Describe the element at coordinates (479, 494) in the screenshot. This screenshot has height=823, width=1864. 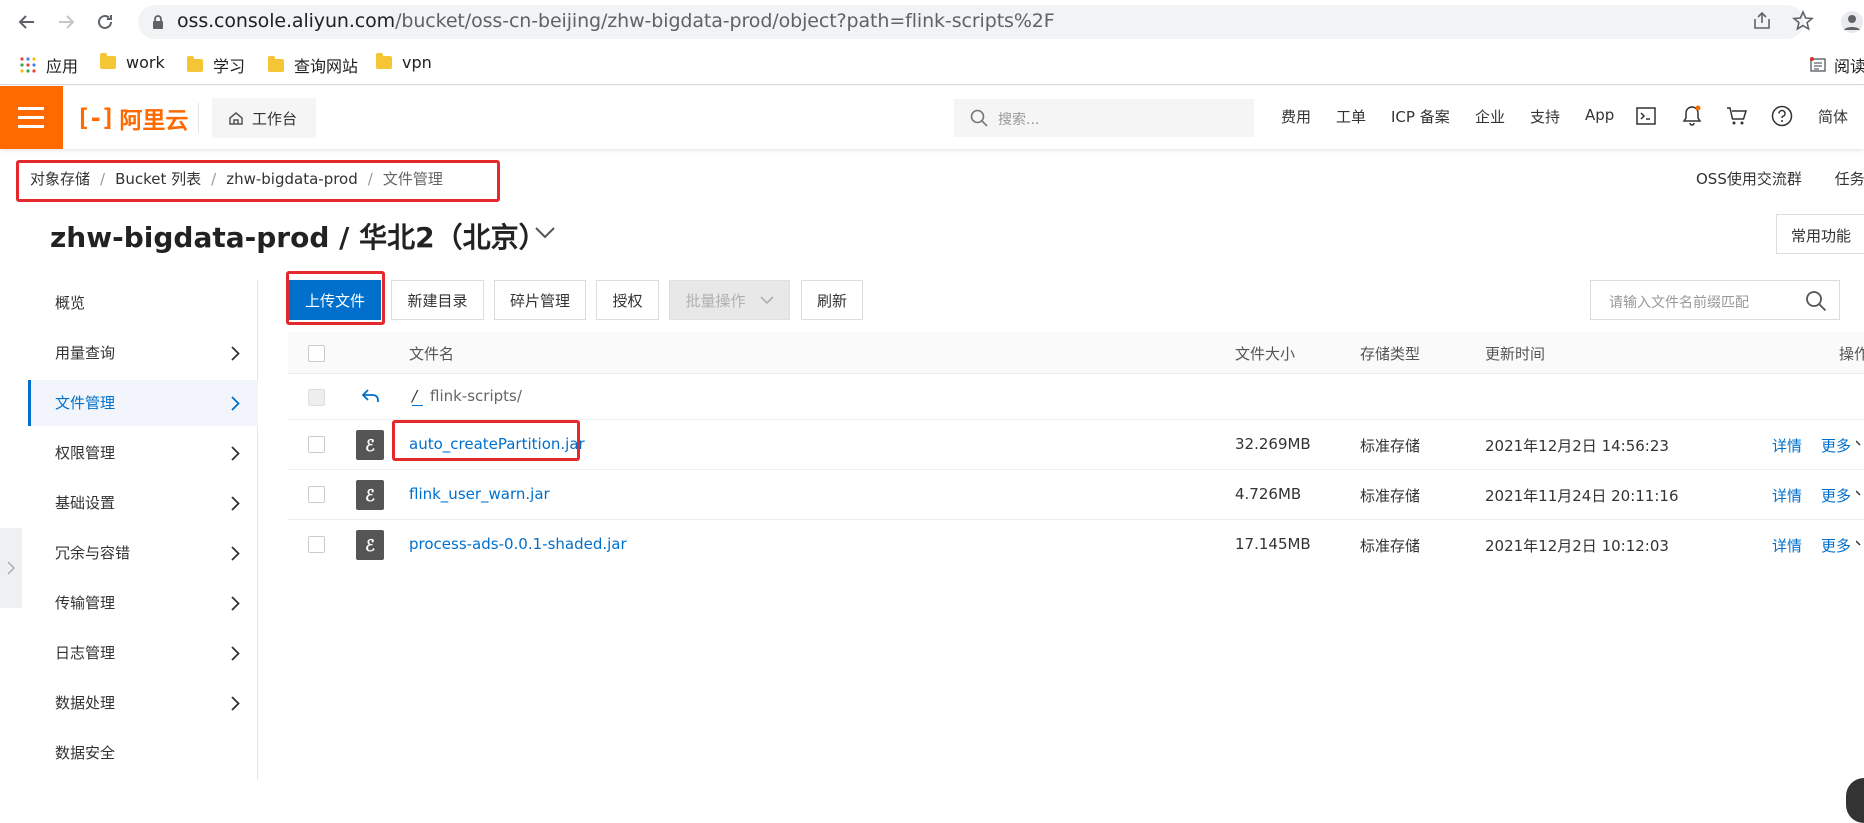
I see `file-name-link: flink_user_warn.jar` at that location.